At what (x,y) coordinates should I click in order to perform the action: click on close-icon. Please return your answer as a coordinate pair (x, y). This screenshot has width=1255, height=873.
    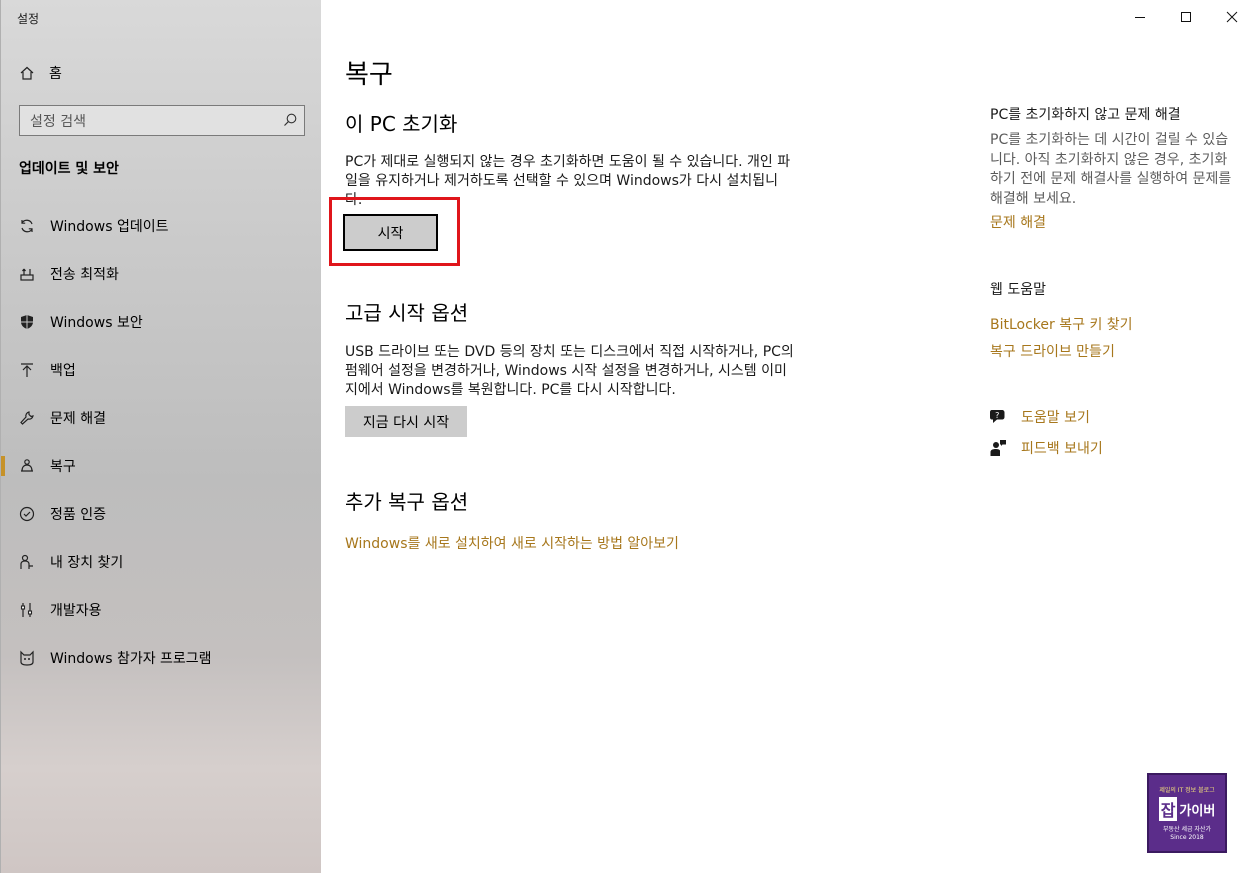
    Looking at the image, I should click on (1232, 17).